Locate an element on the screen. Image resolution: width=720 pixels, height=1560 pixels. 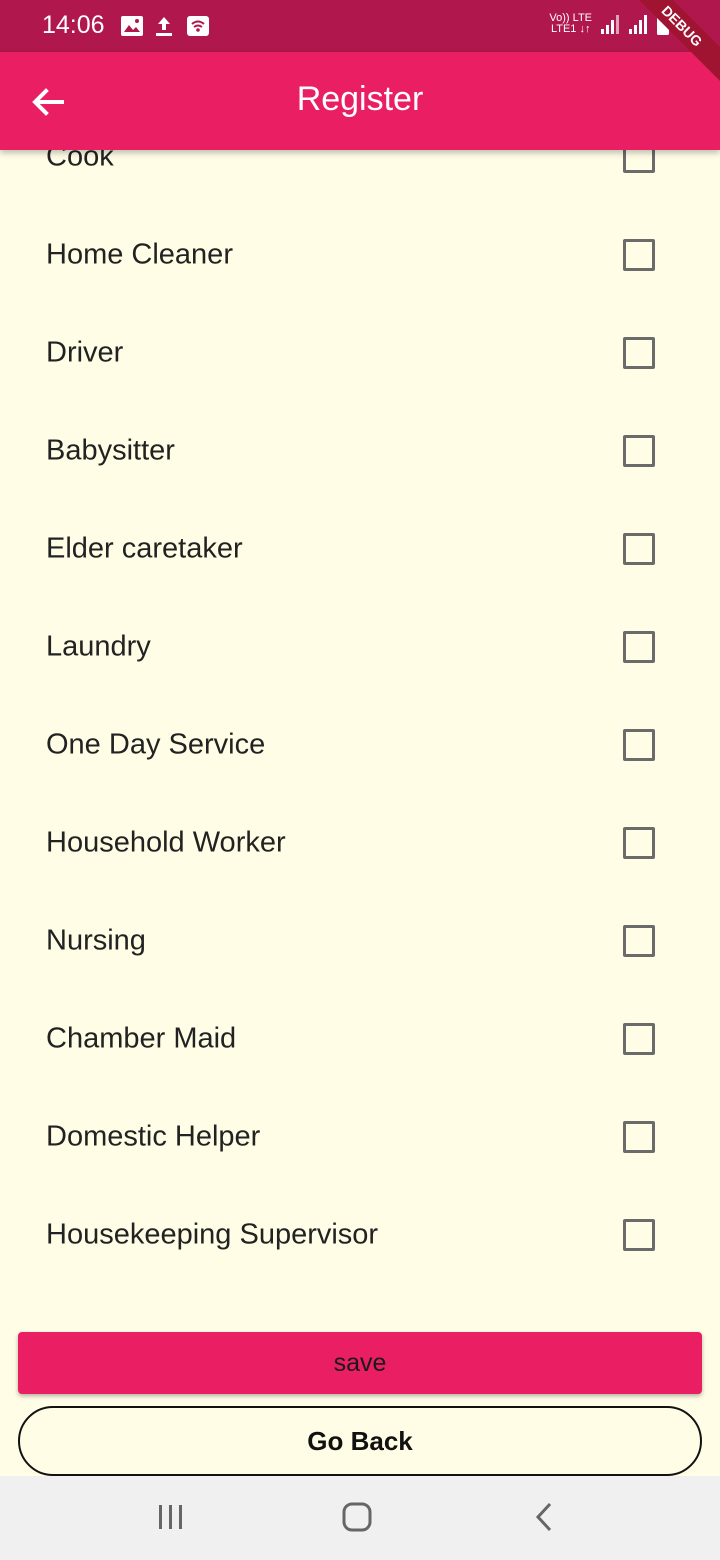
list-item-domestic-helper: Domestic Helper is located at coordinates (360, 1137).